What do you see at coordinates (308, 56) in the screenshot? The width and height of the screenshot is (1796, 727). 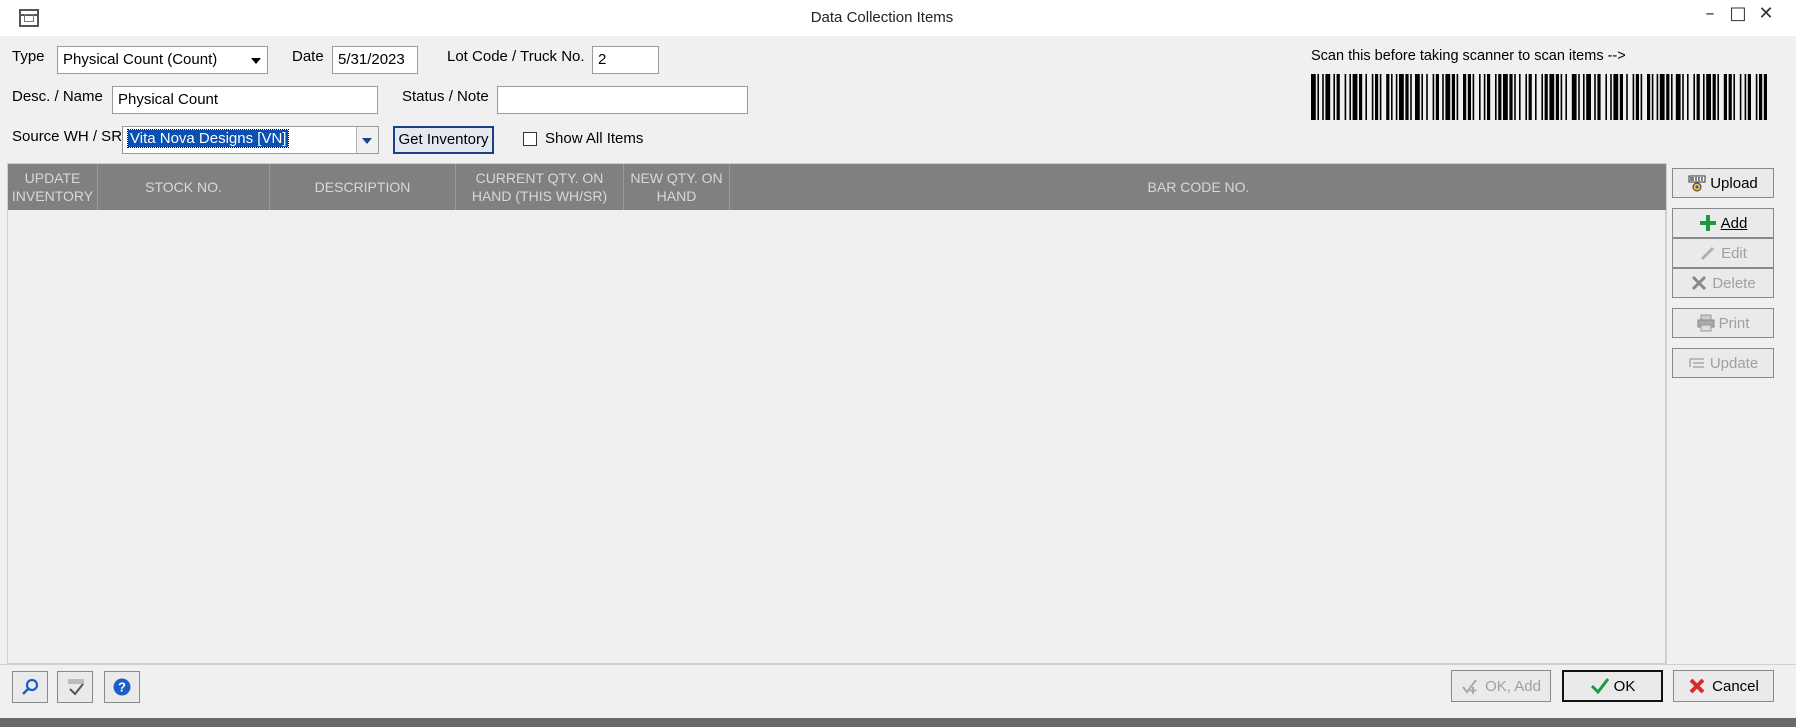 I see `date-label: Date` at bounding box center [308, 56].